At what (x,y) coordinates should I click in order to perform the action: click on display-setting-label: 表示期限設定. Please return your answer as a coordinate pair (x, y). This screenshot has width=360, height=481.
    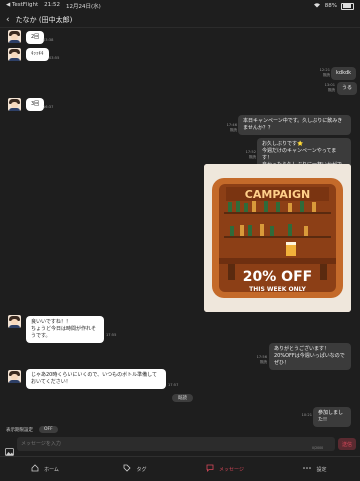
    Looking at the image, I should click on (19, 430).